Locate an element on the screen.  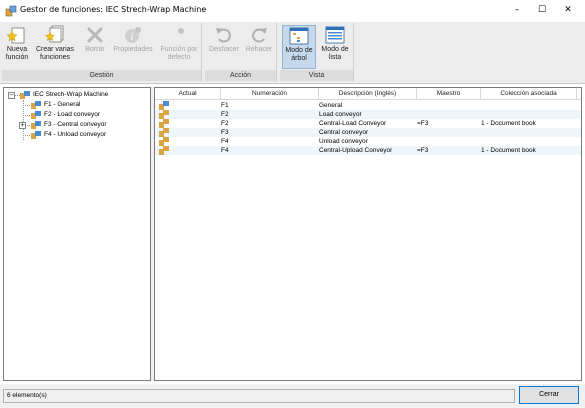
redo-button: Rehacer is located at coordinates (259, 47).